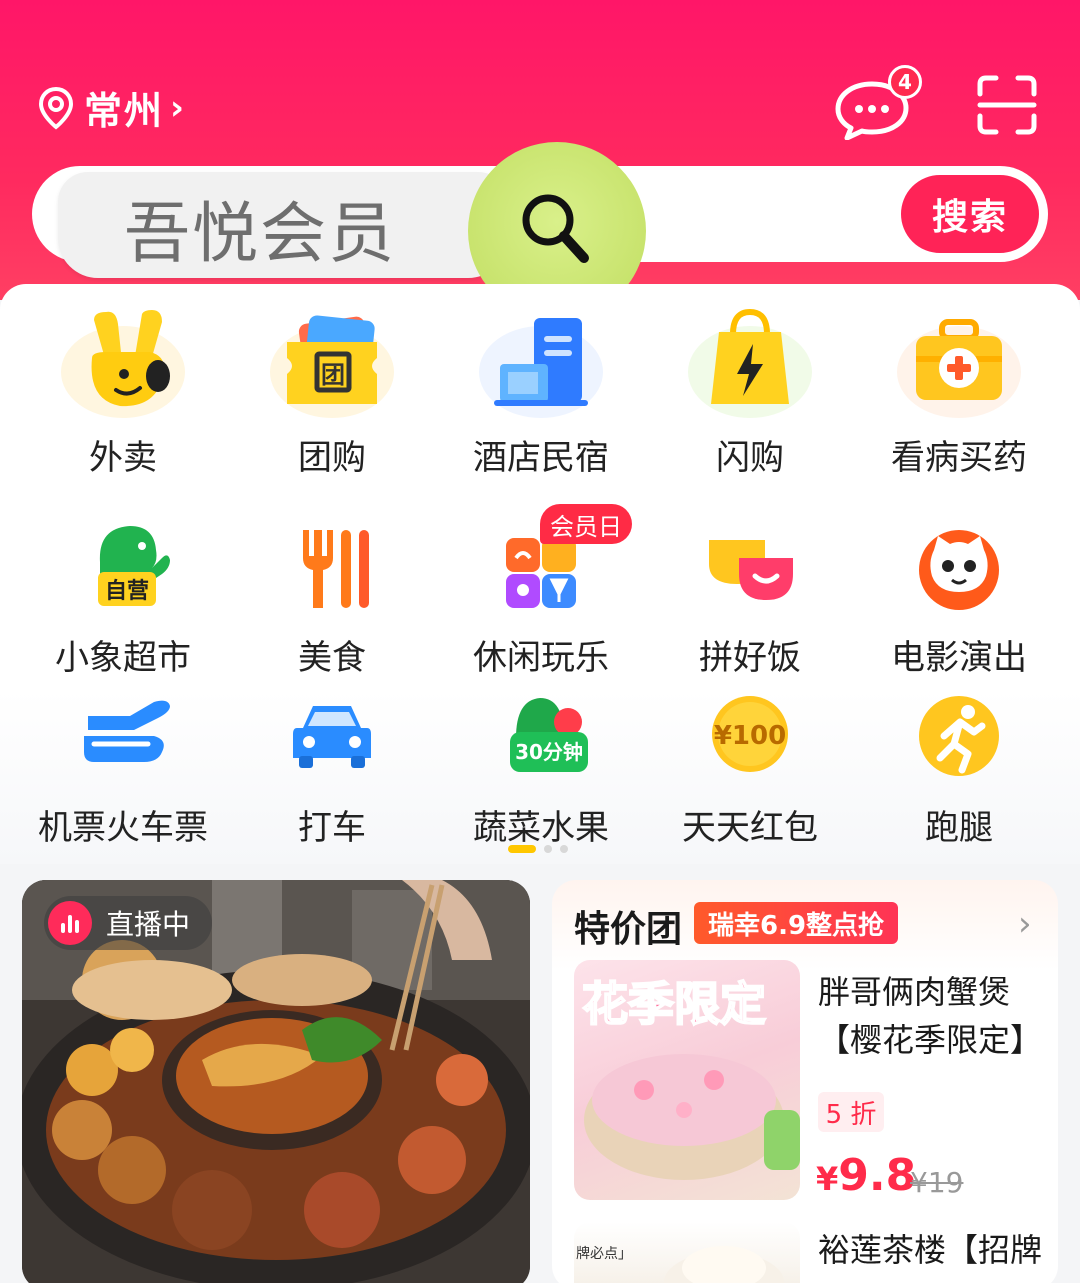 This screenshot has height=1283, width=1080. What do you see at coordinates (127, 731) in the screenshot?
I see `plane-icon` at bounding box center [127, 731].